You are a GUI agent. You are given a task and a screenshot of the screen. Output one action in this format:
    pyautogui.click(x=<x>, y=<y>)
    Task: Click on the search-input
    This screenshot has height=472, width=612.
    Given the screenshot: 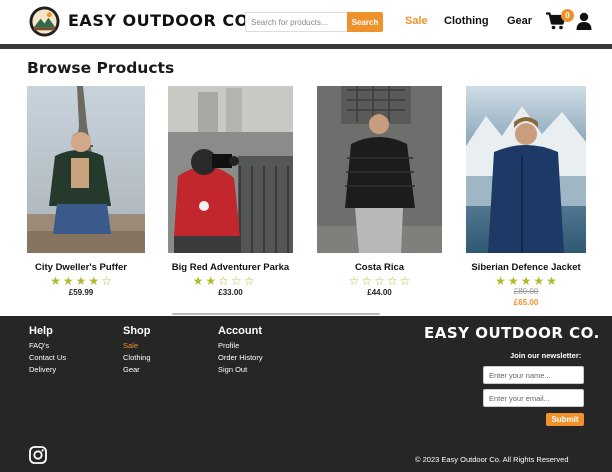 What is the action you would take?
    pyautogui.click(x=296, y=22)
    